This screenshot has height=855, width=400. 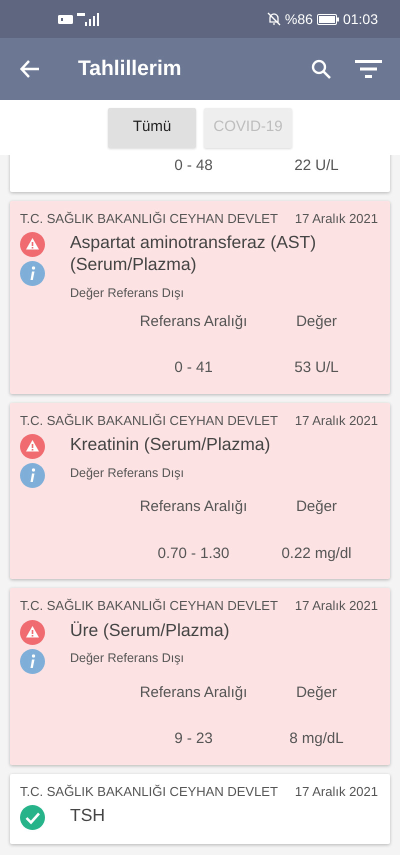 I want to click on test-name: Kreatinin (Serum/Plazma), so click(x=171, y=445).